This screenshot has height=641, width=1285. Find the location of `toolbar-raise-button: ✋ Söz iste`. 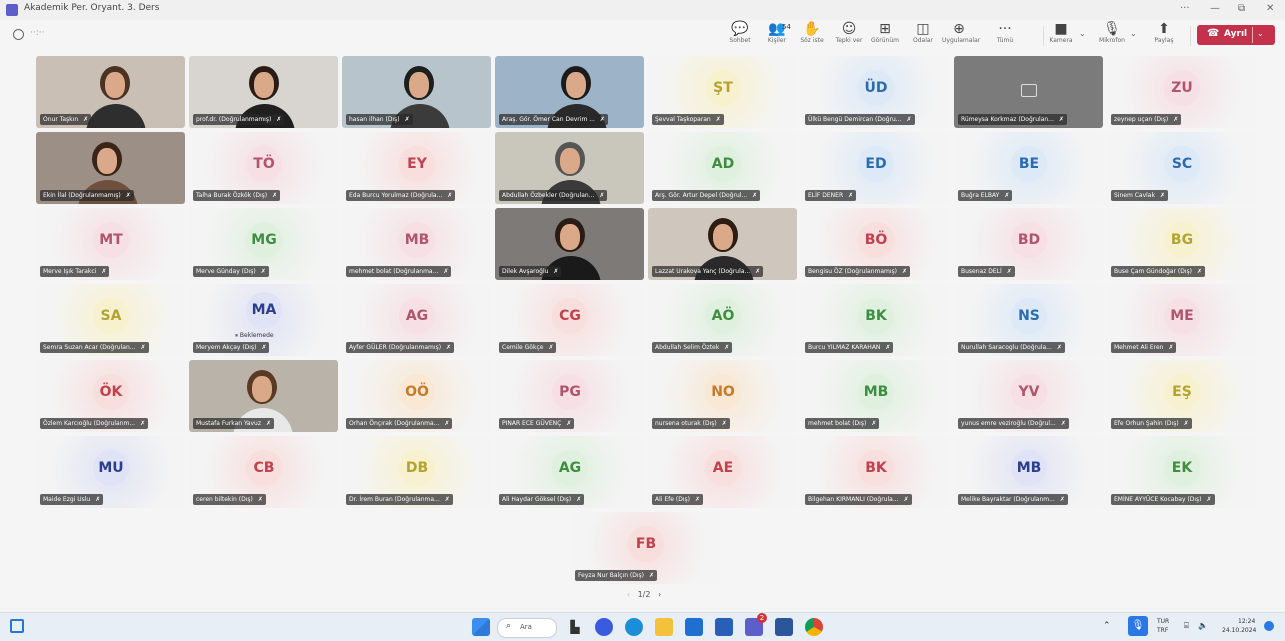

toolbar-raise-button: ✋ Söz iste is located at coordinates (812, 32).